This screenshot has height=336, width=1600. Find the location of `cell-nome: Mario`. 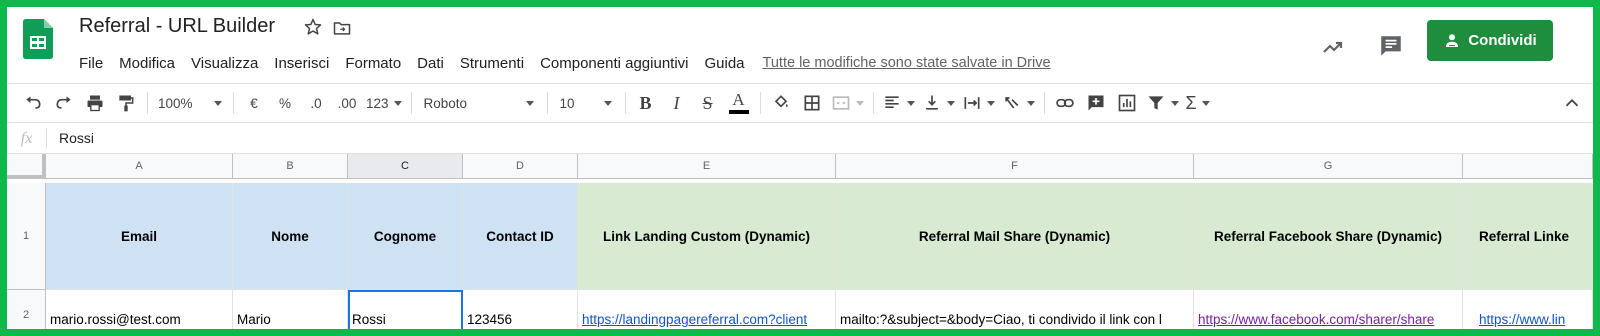

cell-nome: Mario is located at coordinates (290, 309).